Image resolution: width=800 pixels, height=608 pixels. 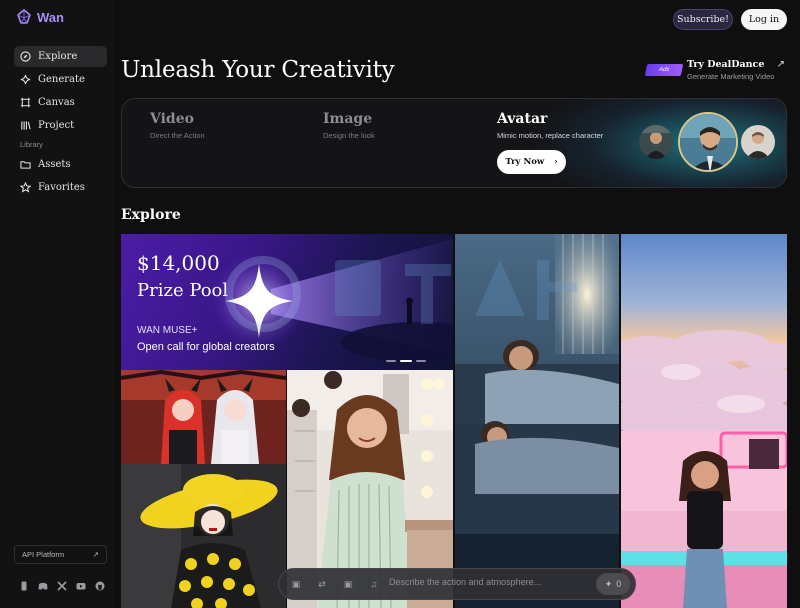 I want to click on carousel-dots, so click(x=406, y=361).